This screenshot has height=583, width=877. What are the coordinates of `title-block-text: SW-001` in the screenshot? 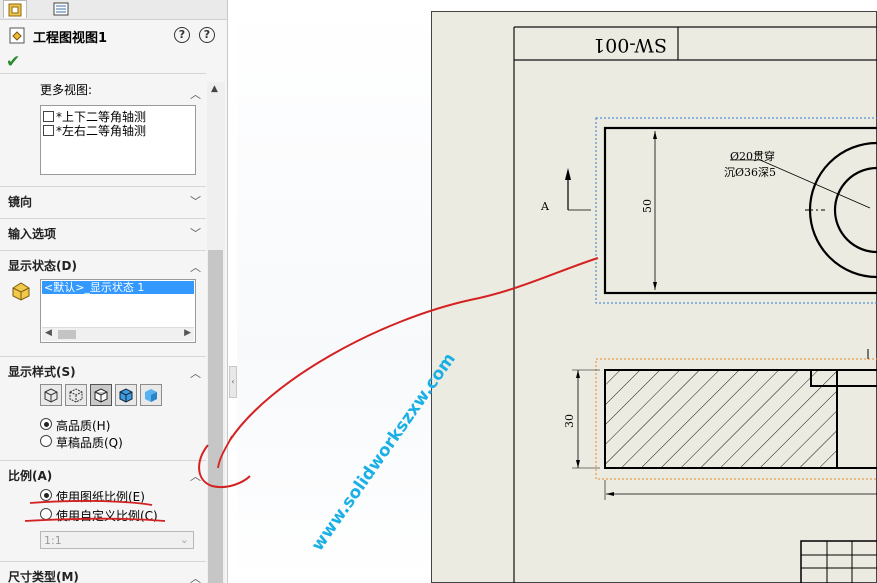 It's located at (630, 45).